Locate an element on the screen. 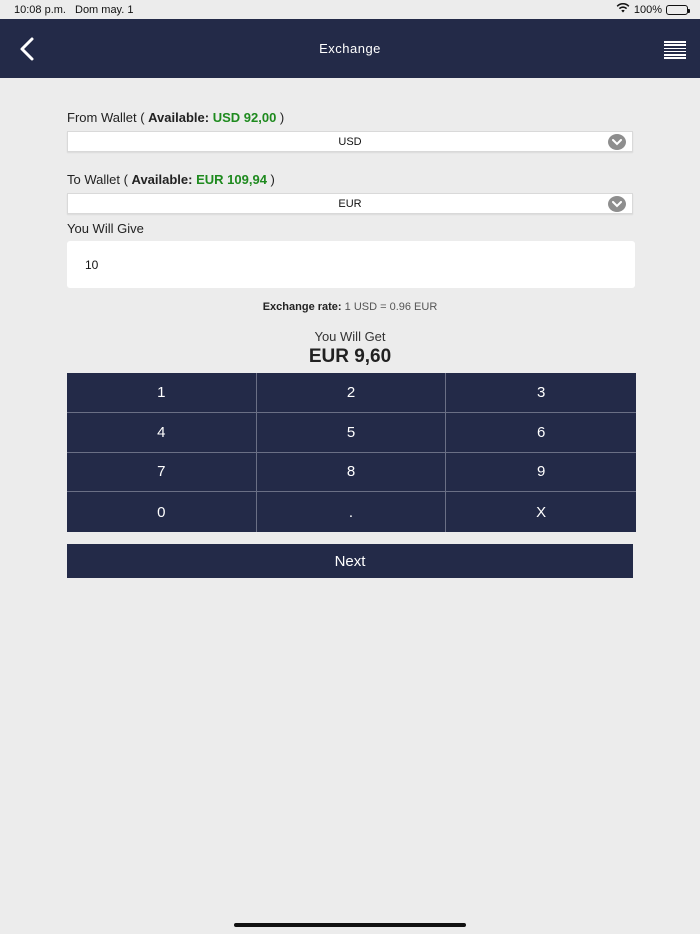  give-label: You Will Give is located at coordinates (105, 228).